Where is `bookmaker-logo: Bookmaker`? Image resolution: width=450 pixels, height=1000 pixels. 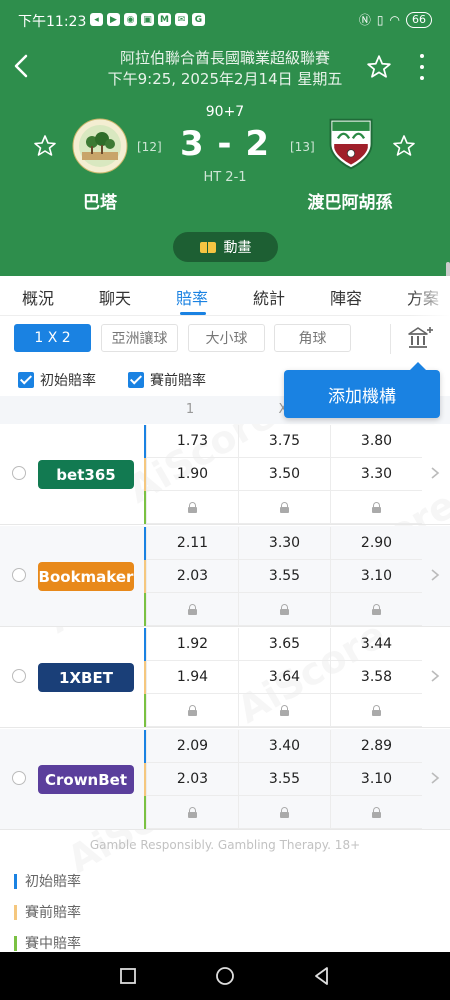 bookmaker-logo: Bookmaker is located at coordinates (86, 576).